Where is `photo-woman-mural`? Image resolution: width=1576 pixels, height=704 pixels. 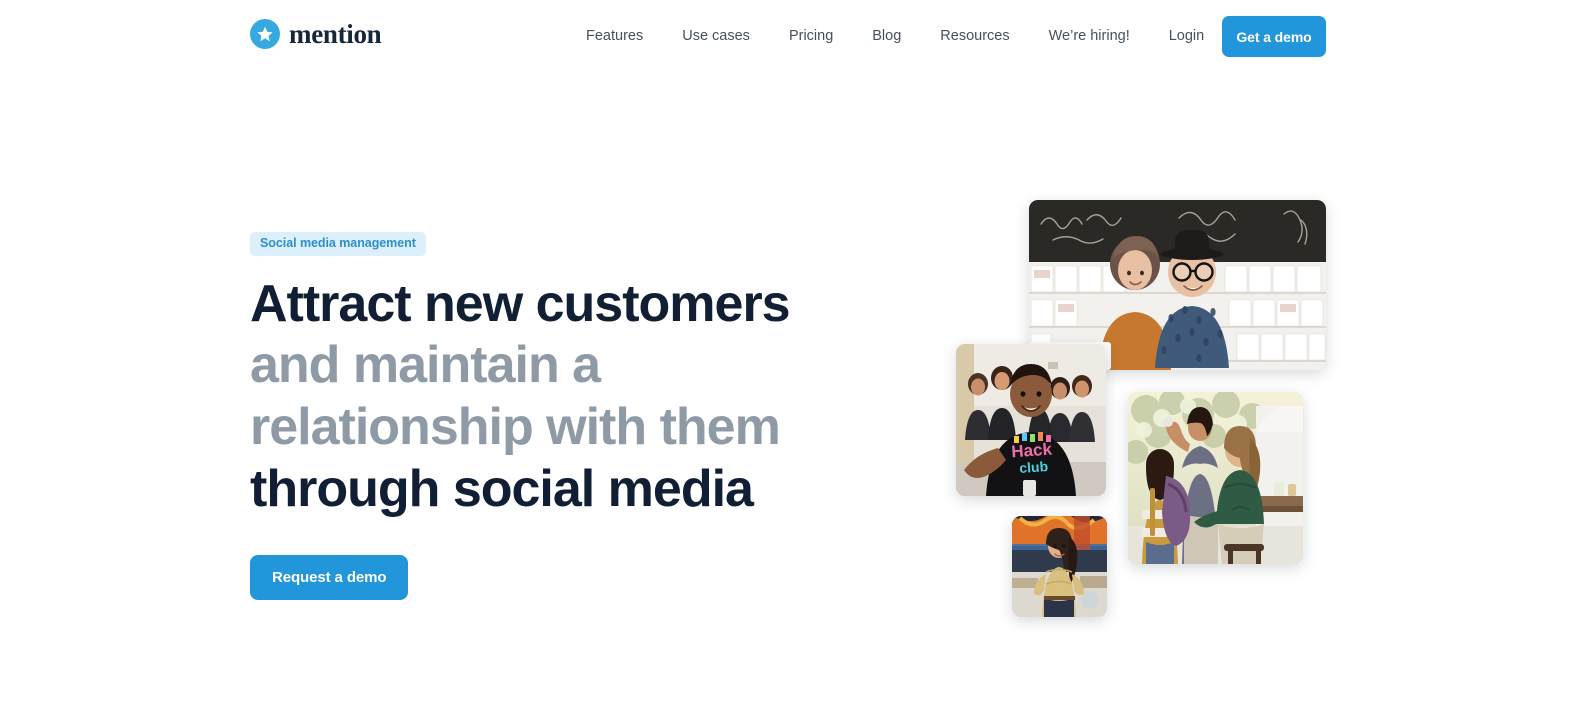
photo-woman-mural is located at coordinates (1059, 566).